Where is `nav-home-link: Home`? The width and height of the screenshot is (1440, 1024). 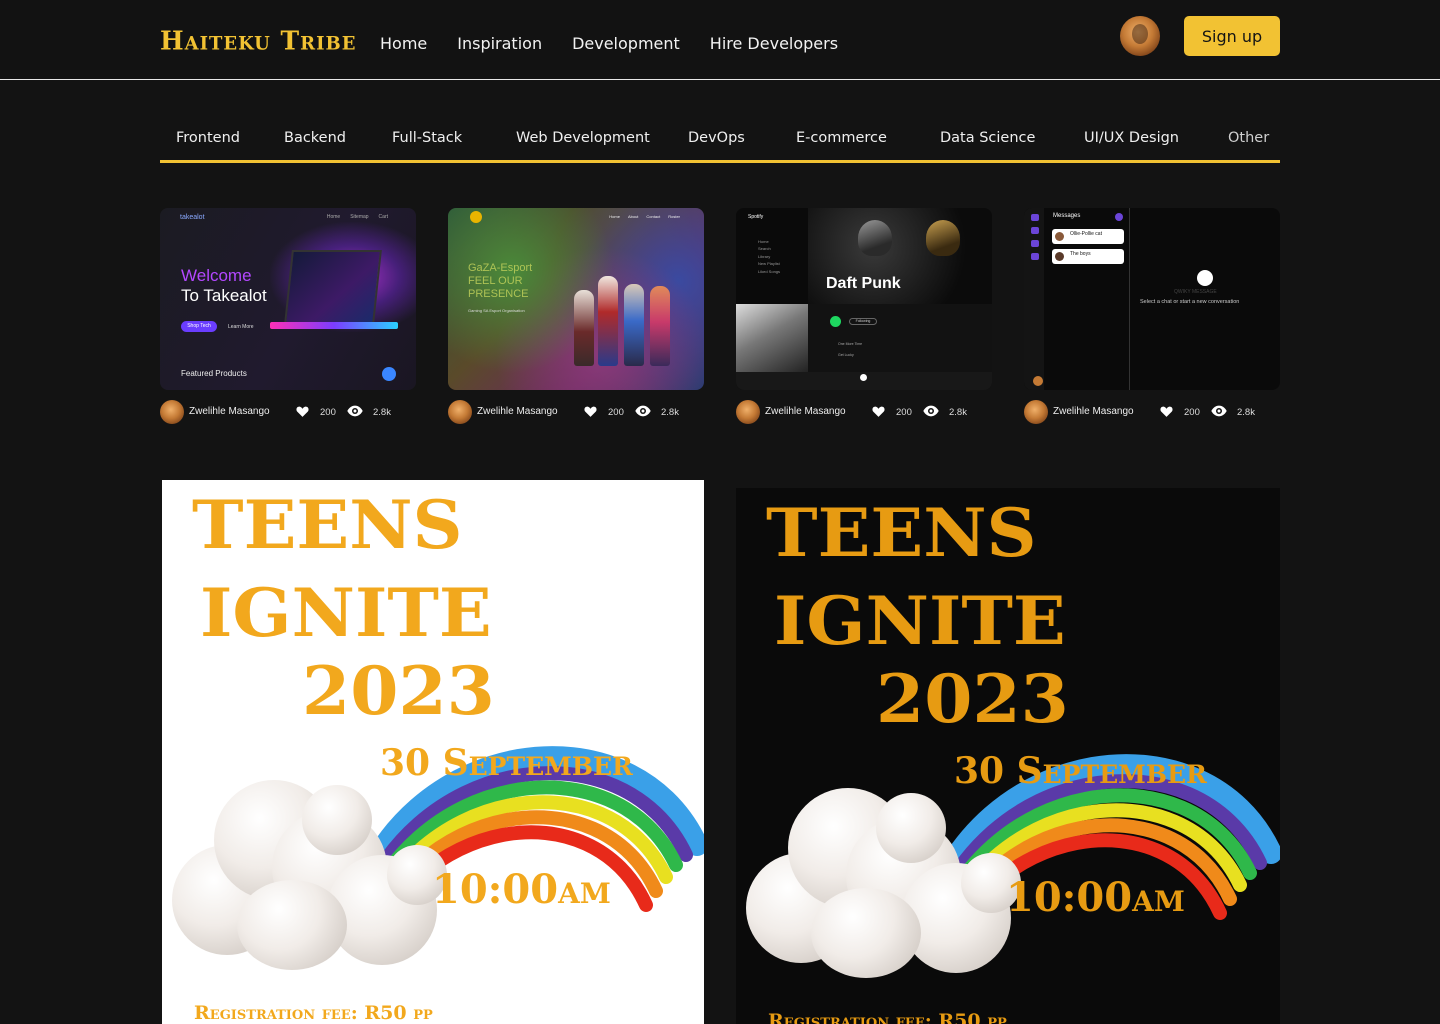 nav-home-link: Home is located at coordinates (403, 43).